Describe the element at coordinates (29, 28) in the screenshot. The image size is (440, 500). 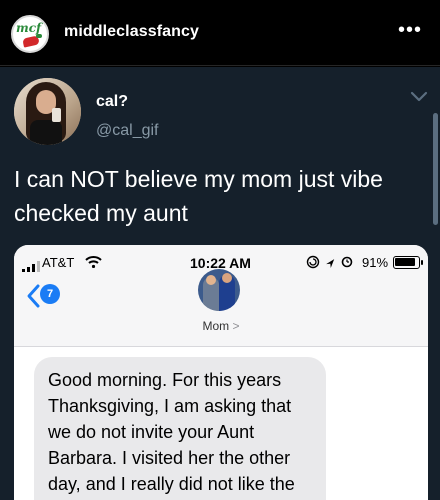
I see `brand-logo-text: mcf` at that location.